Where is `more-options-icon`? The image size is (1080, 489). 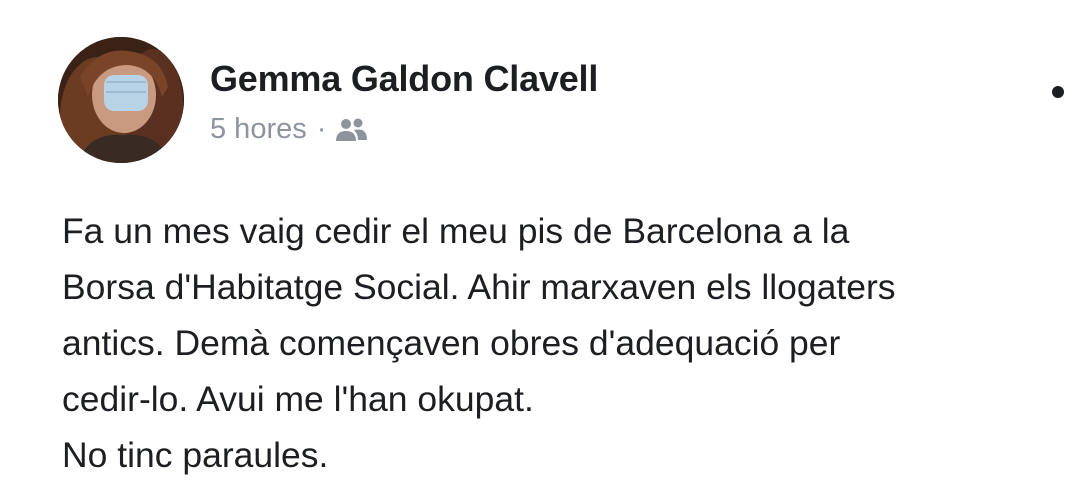 more-options-icon is located at coordinates (1058, 92).